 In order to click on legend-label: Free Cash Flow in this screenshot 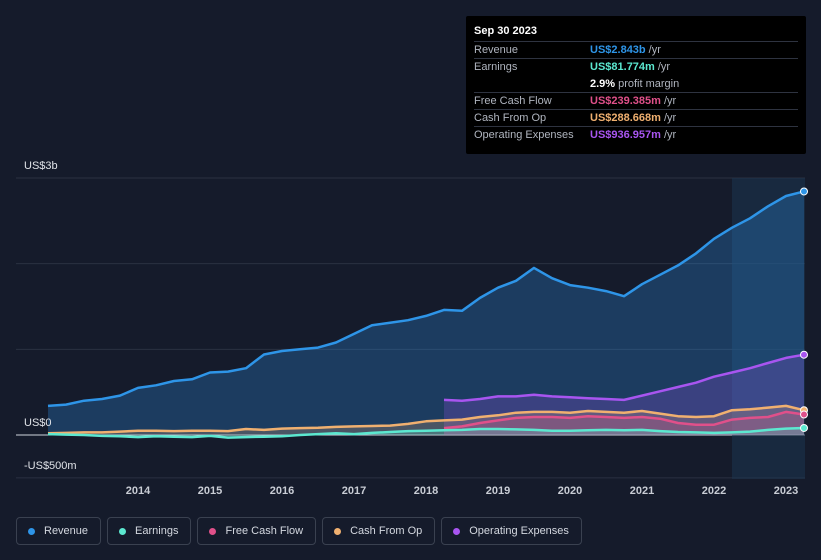, I will do `click(264, 531)`.